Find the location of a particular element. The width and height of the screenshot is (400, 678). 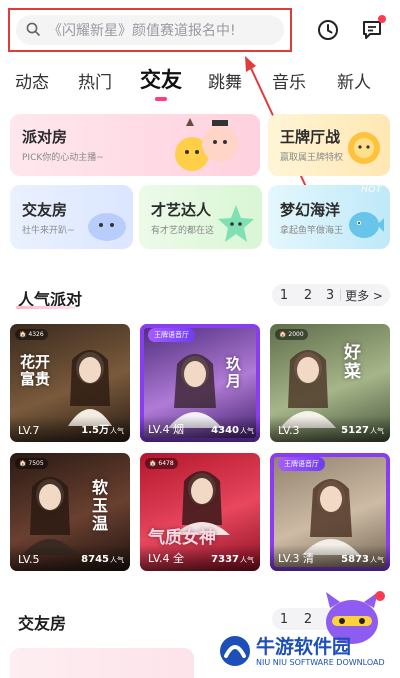

room-popularity: 5873人气 is located at coordinates (362, 559).